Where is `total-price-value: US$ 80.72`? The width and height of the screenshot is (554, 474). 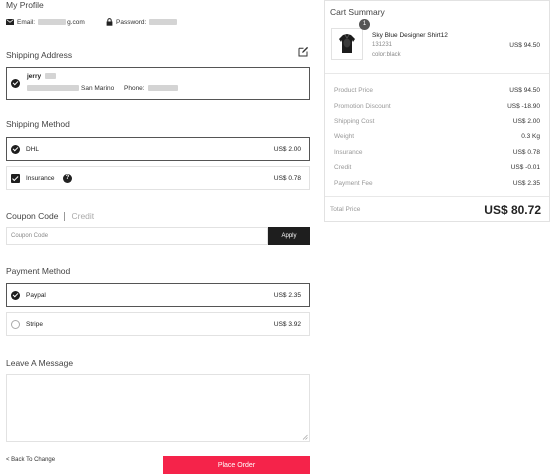 total-price-value: US$ 80.72 is located at coordinates (512, 210).